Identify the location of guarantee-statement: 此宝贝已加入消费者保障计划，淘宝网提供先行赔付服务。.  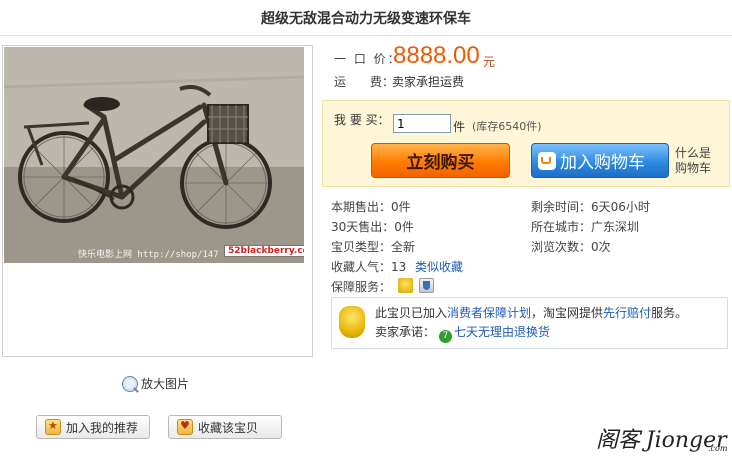
(531, 312).